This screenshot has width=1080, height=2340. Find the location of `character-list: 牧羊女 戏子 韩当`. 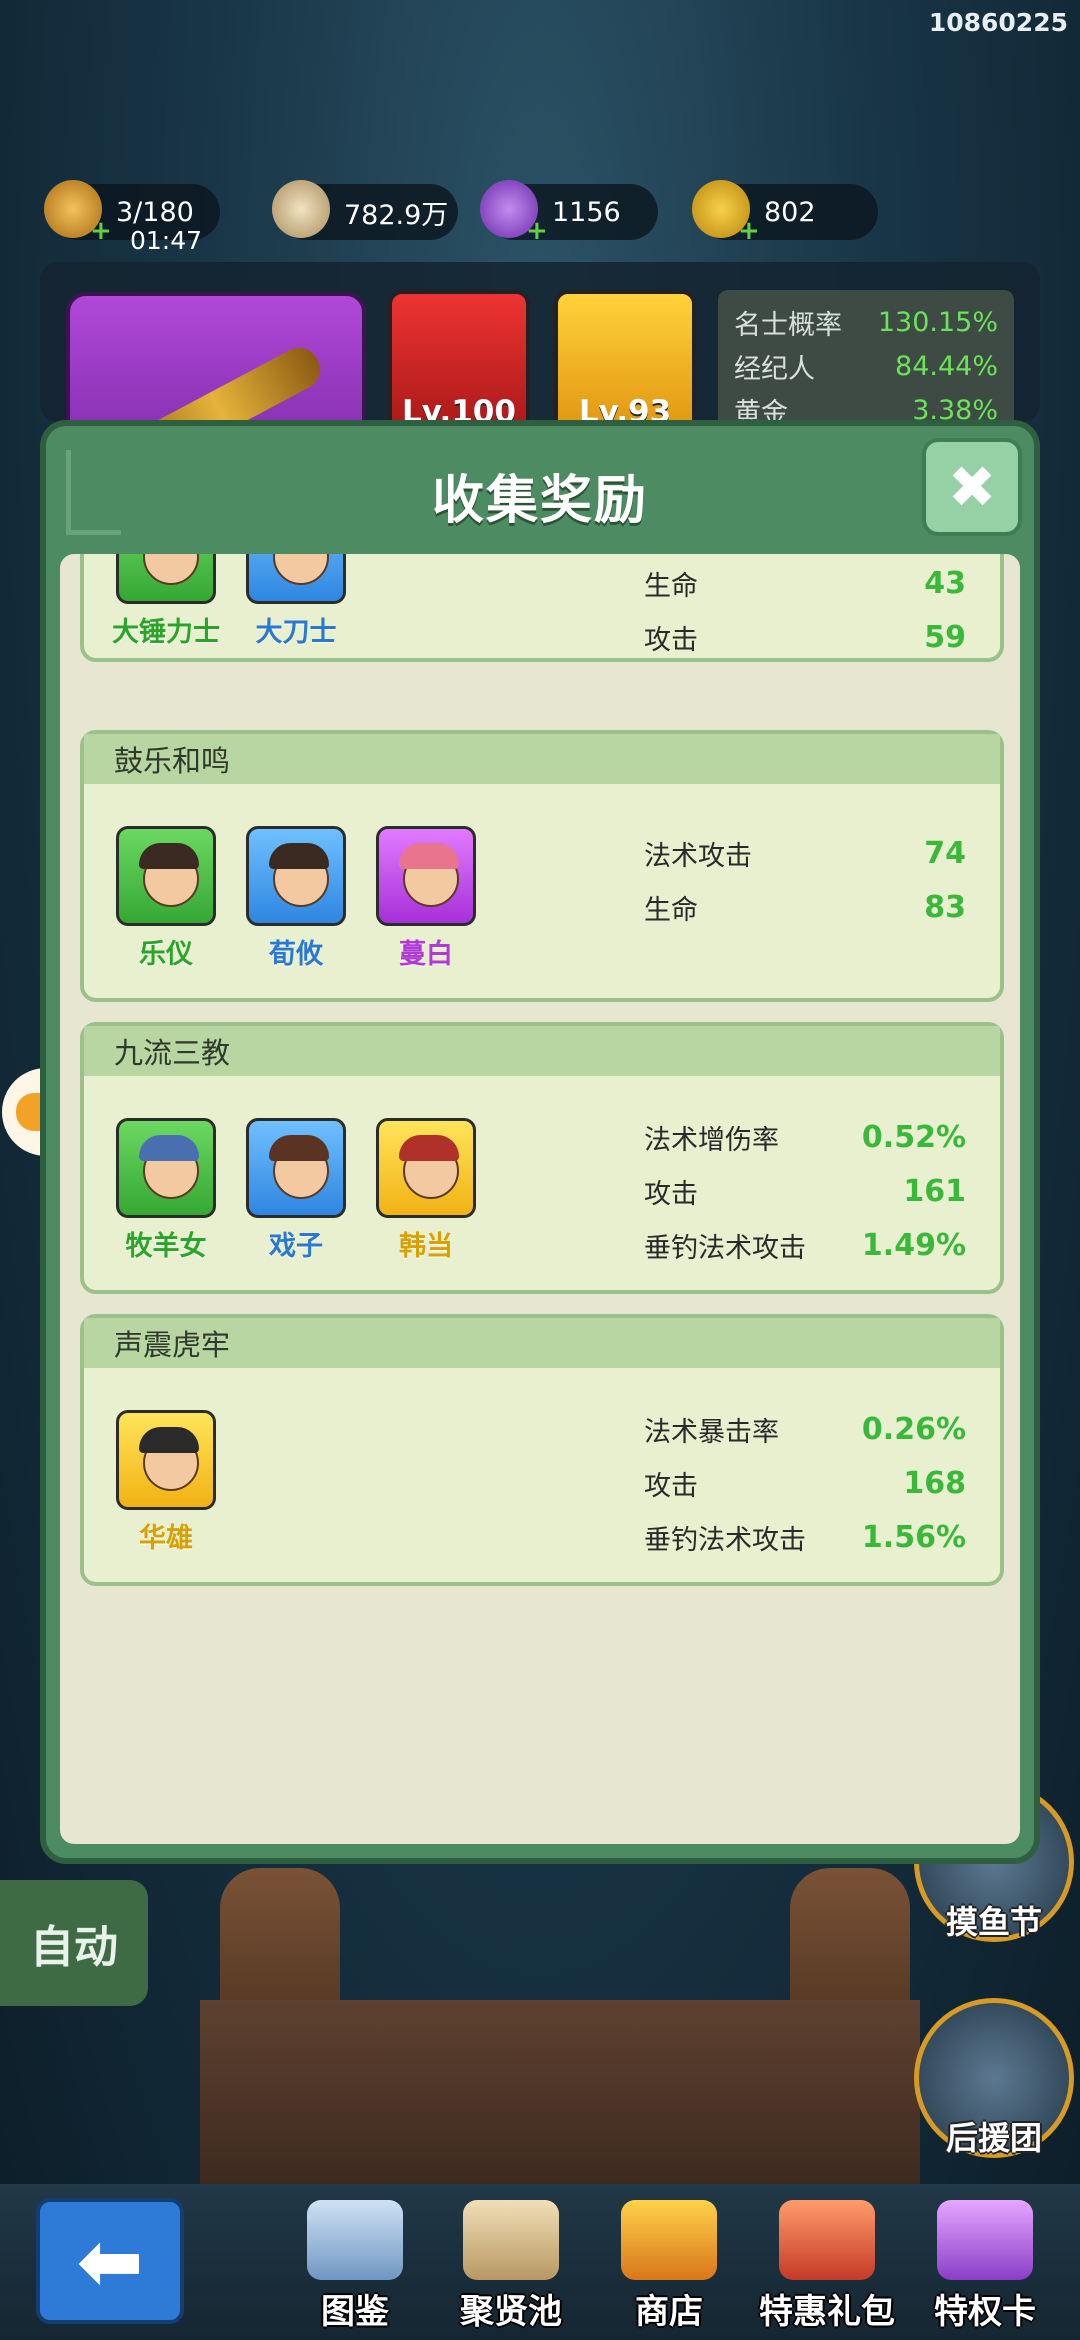

character-list: 牧羊女 戏子 韩当 is located at coordinates (307, 1190).